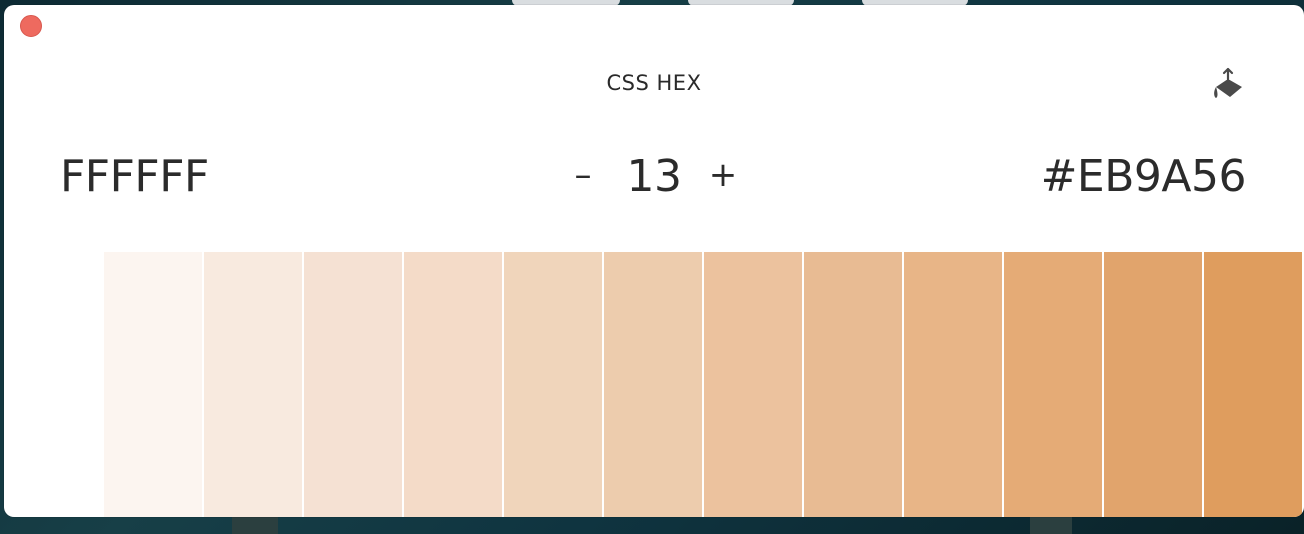 Image resolution: width=1304 pixels, height=534 pixels. I want to click on paint-bucket-icon, so click(1228, 82).